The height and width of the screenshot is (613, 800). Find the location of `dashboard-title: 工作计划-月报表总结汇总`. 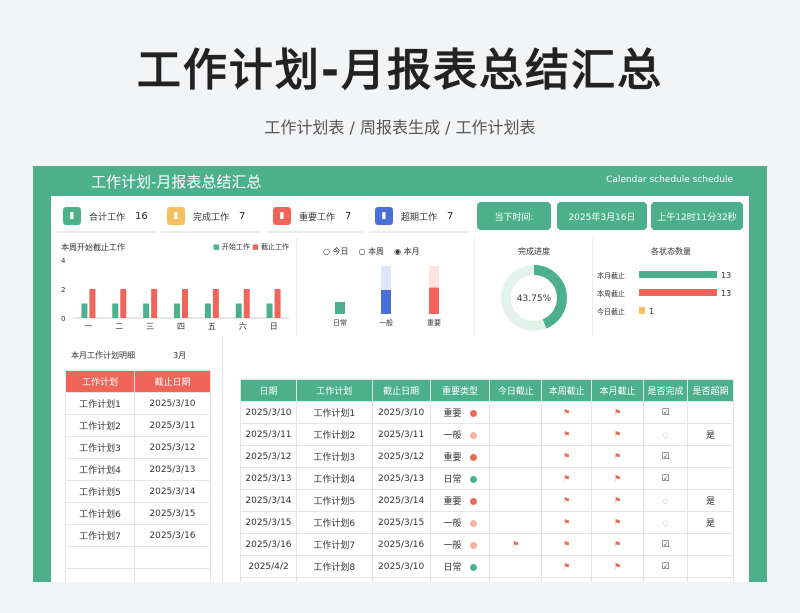

dashboard-title: 工作计划-月报表总结汇总 is located at coordinates (176, 182).